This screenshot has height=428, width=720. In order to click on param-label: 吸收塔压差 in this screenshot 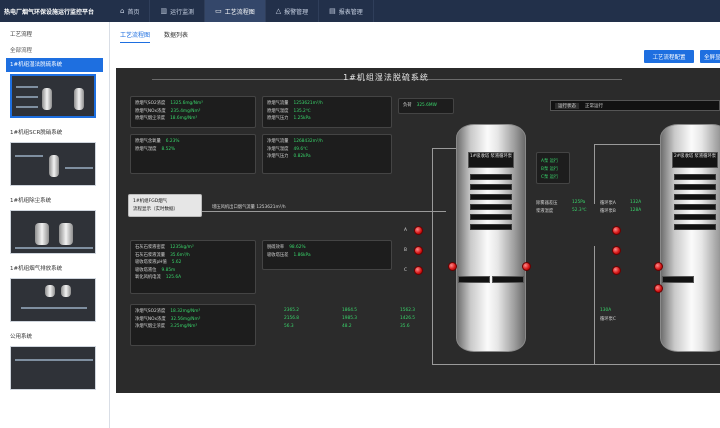, I will do `click(278, 255)`.